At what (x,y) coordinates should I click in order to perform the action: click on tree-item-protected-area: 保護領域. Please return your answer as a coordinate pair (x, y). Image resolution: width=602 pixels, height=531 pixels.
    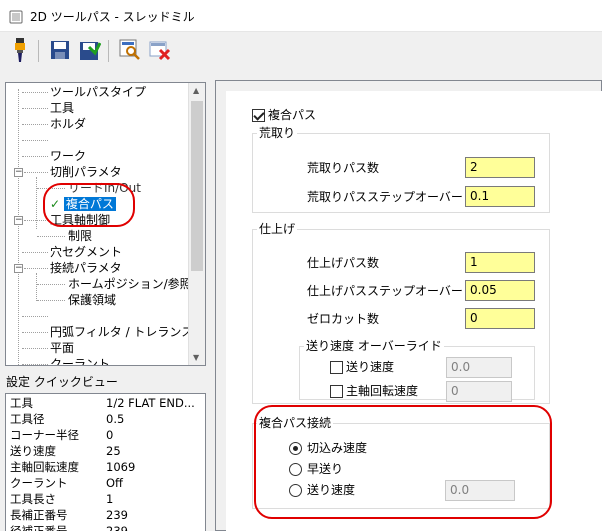
    Looking at the image, I should click on (92, 300).